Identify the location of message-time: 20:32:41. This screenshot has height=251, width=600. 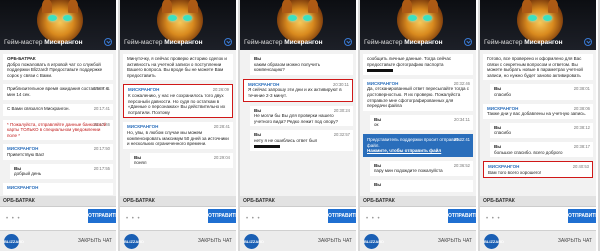
(461, 139).